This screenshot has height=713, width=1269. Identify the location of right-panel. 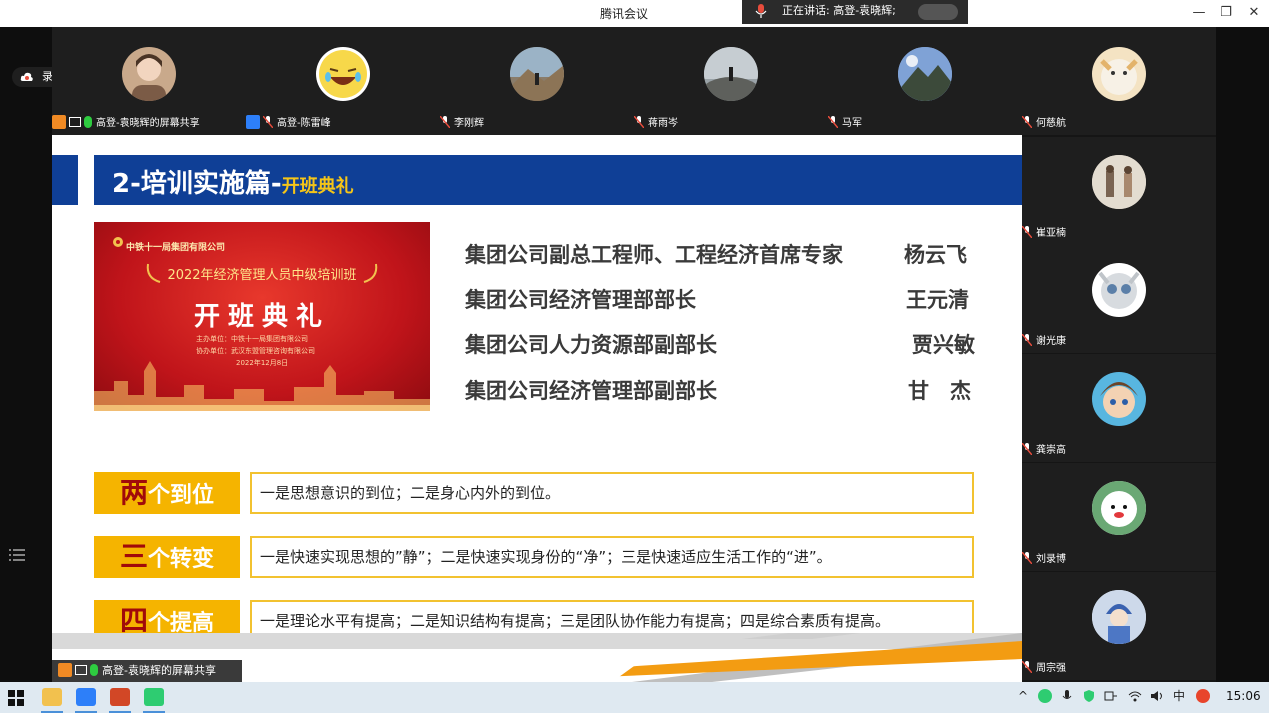
(1242, 354).